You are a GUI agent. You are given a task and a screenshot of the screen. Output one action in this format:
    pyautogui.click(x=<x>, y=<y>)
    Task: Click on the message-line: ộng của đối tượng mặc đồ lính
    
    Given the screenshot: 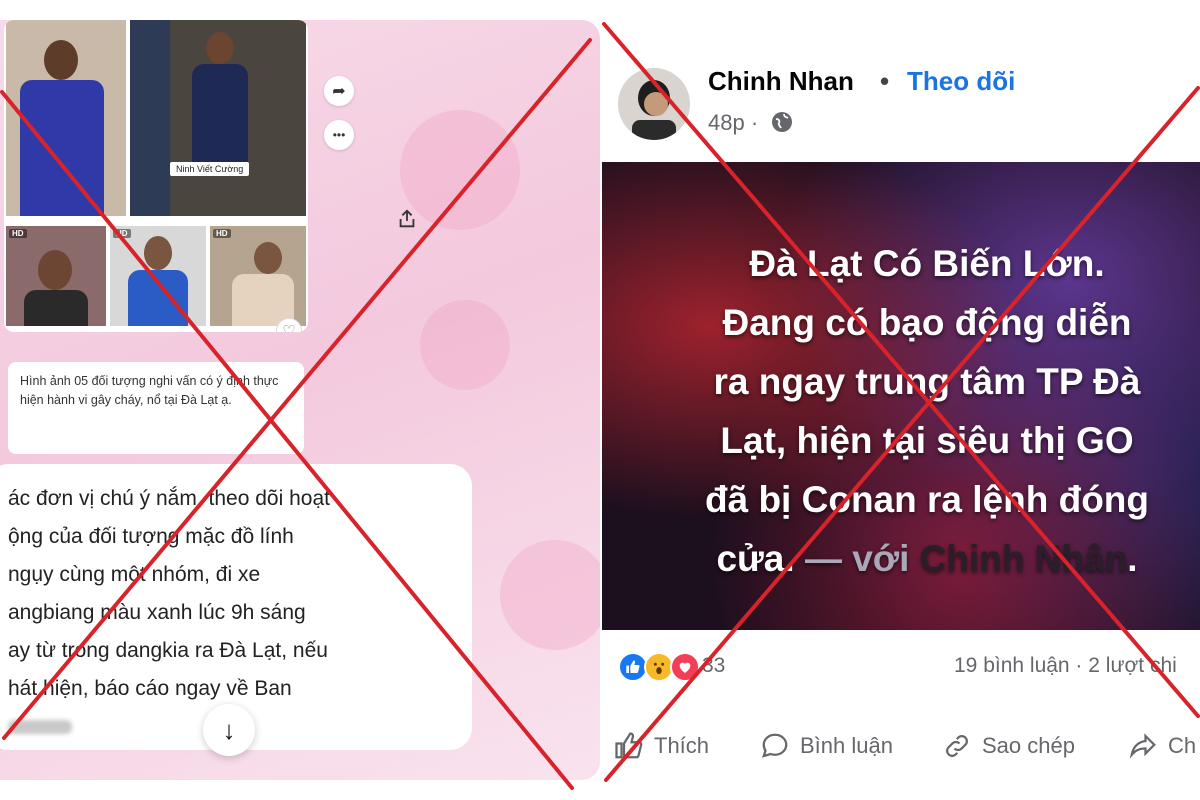 What is the action you would take?
    pyautogui.click(x=151, y=536)
    